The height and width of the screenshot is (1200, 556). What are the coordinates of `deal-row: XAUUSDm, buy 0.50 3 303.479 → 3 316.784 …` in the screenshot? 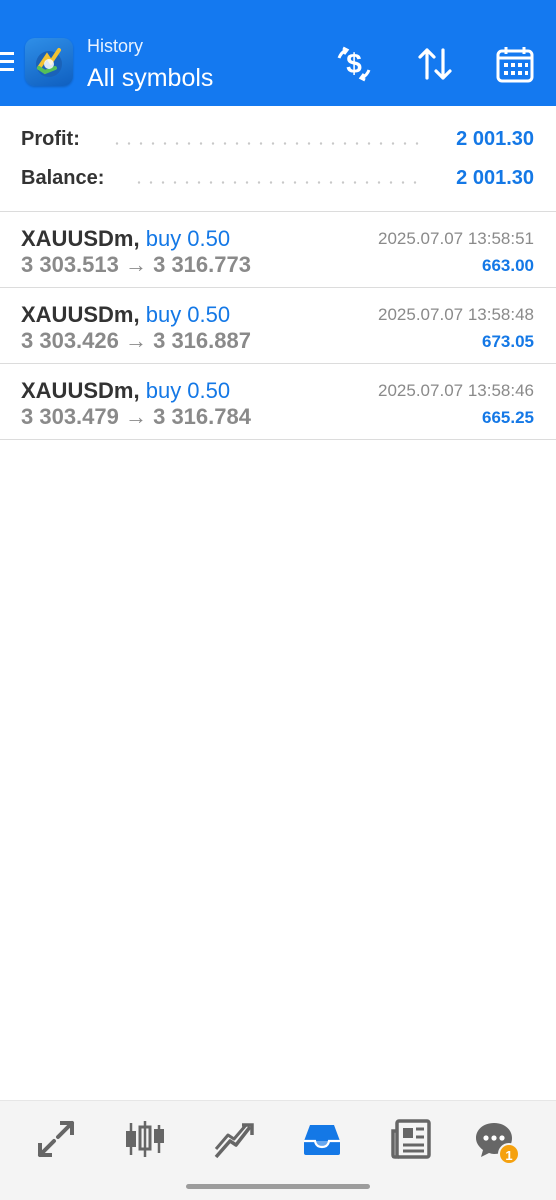 It's located at (278, 402).